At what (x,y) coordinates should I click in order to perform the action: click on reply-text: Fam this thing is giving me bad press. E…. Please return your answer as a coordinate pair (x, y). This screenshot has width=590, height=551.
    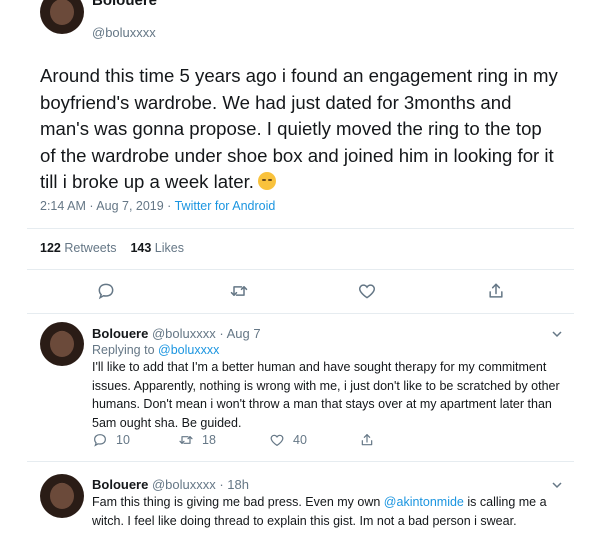
    Looking at the image, I should click on (327, 511).